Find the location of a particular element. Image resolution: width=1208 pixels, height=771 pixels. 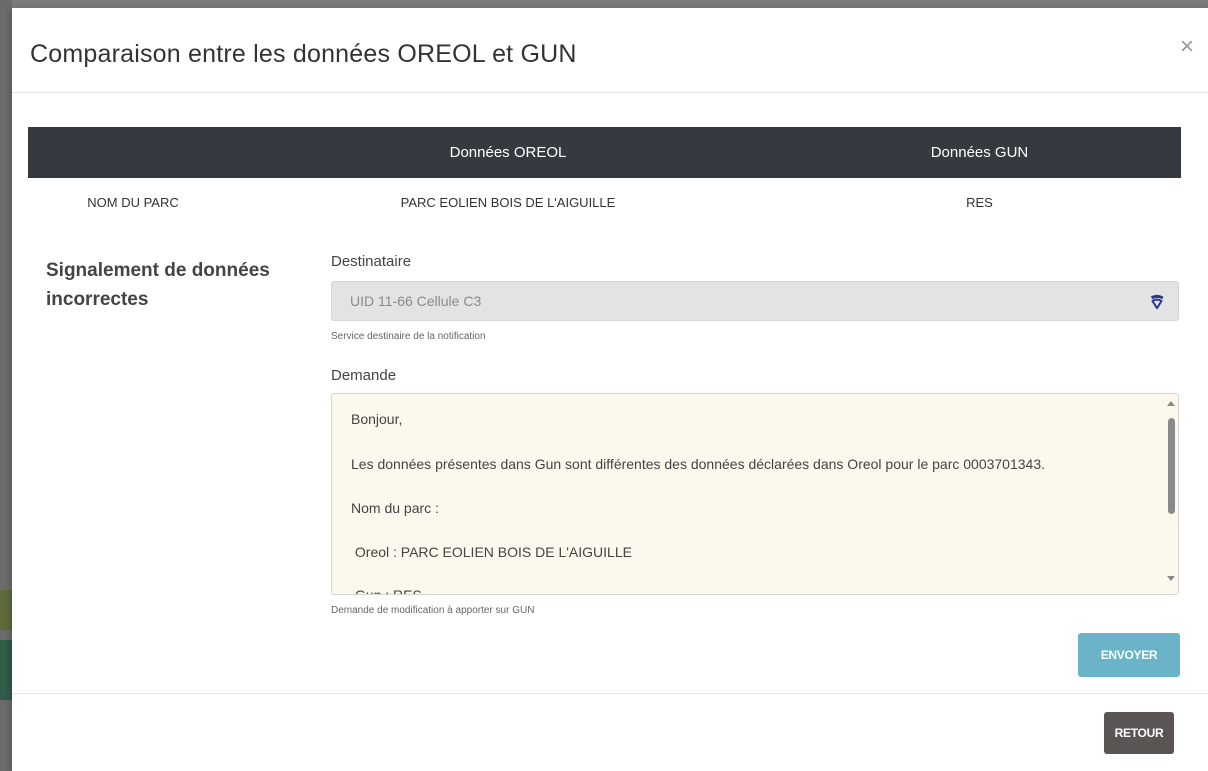

request-label: Demande is located at coordinates (364, 375).